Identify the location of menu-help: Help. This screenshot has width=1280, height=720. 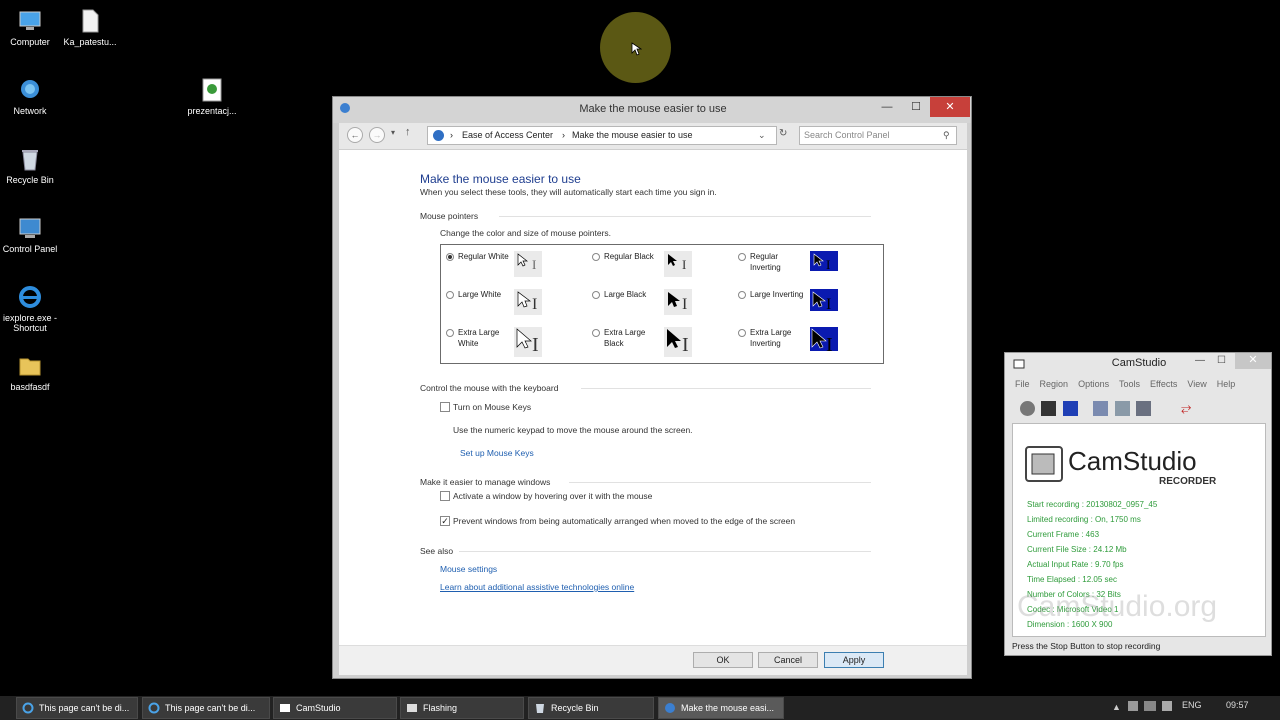
(1226, 384).